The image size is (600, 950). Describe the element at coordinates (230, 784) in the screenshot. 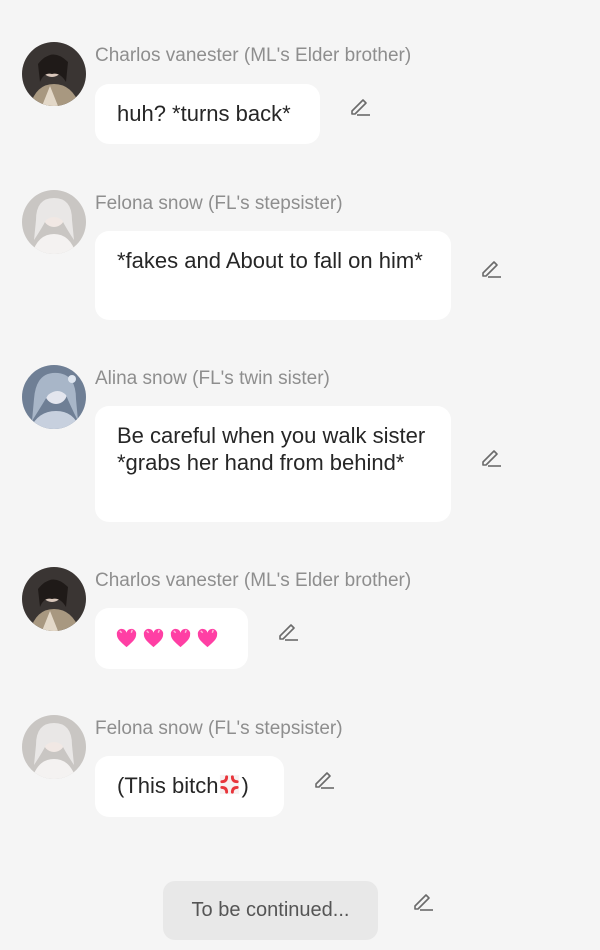

I see `anger-symbol-icon` at that location.